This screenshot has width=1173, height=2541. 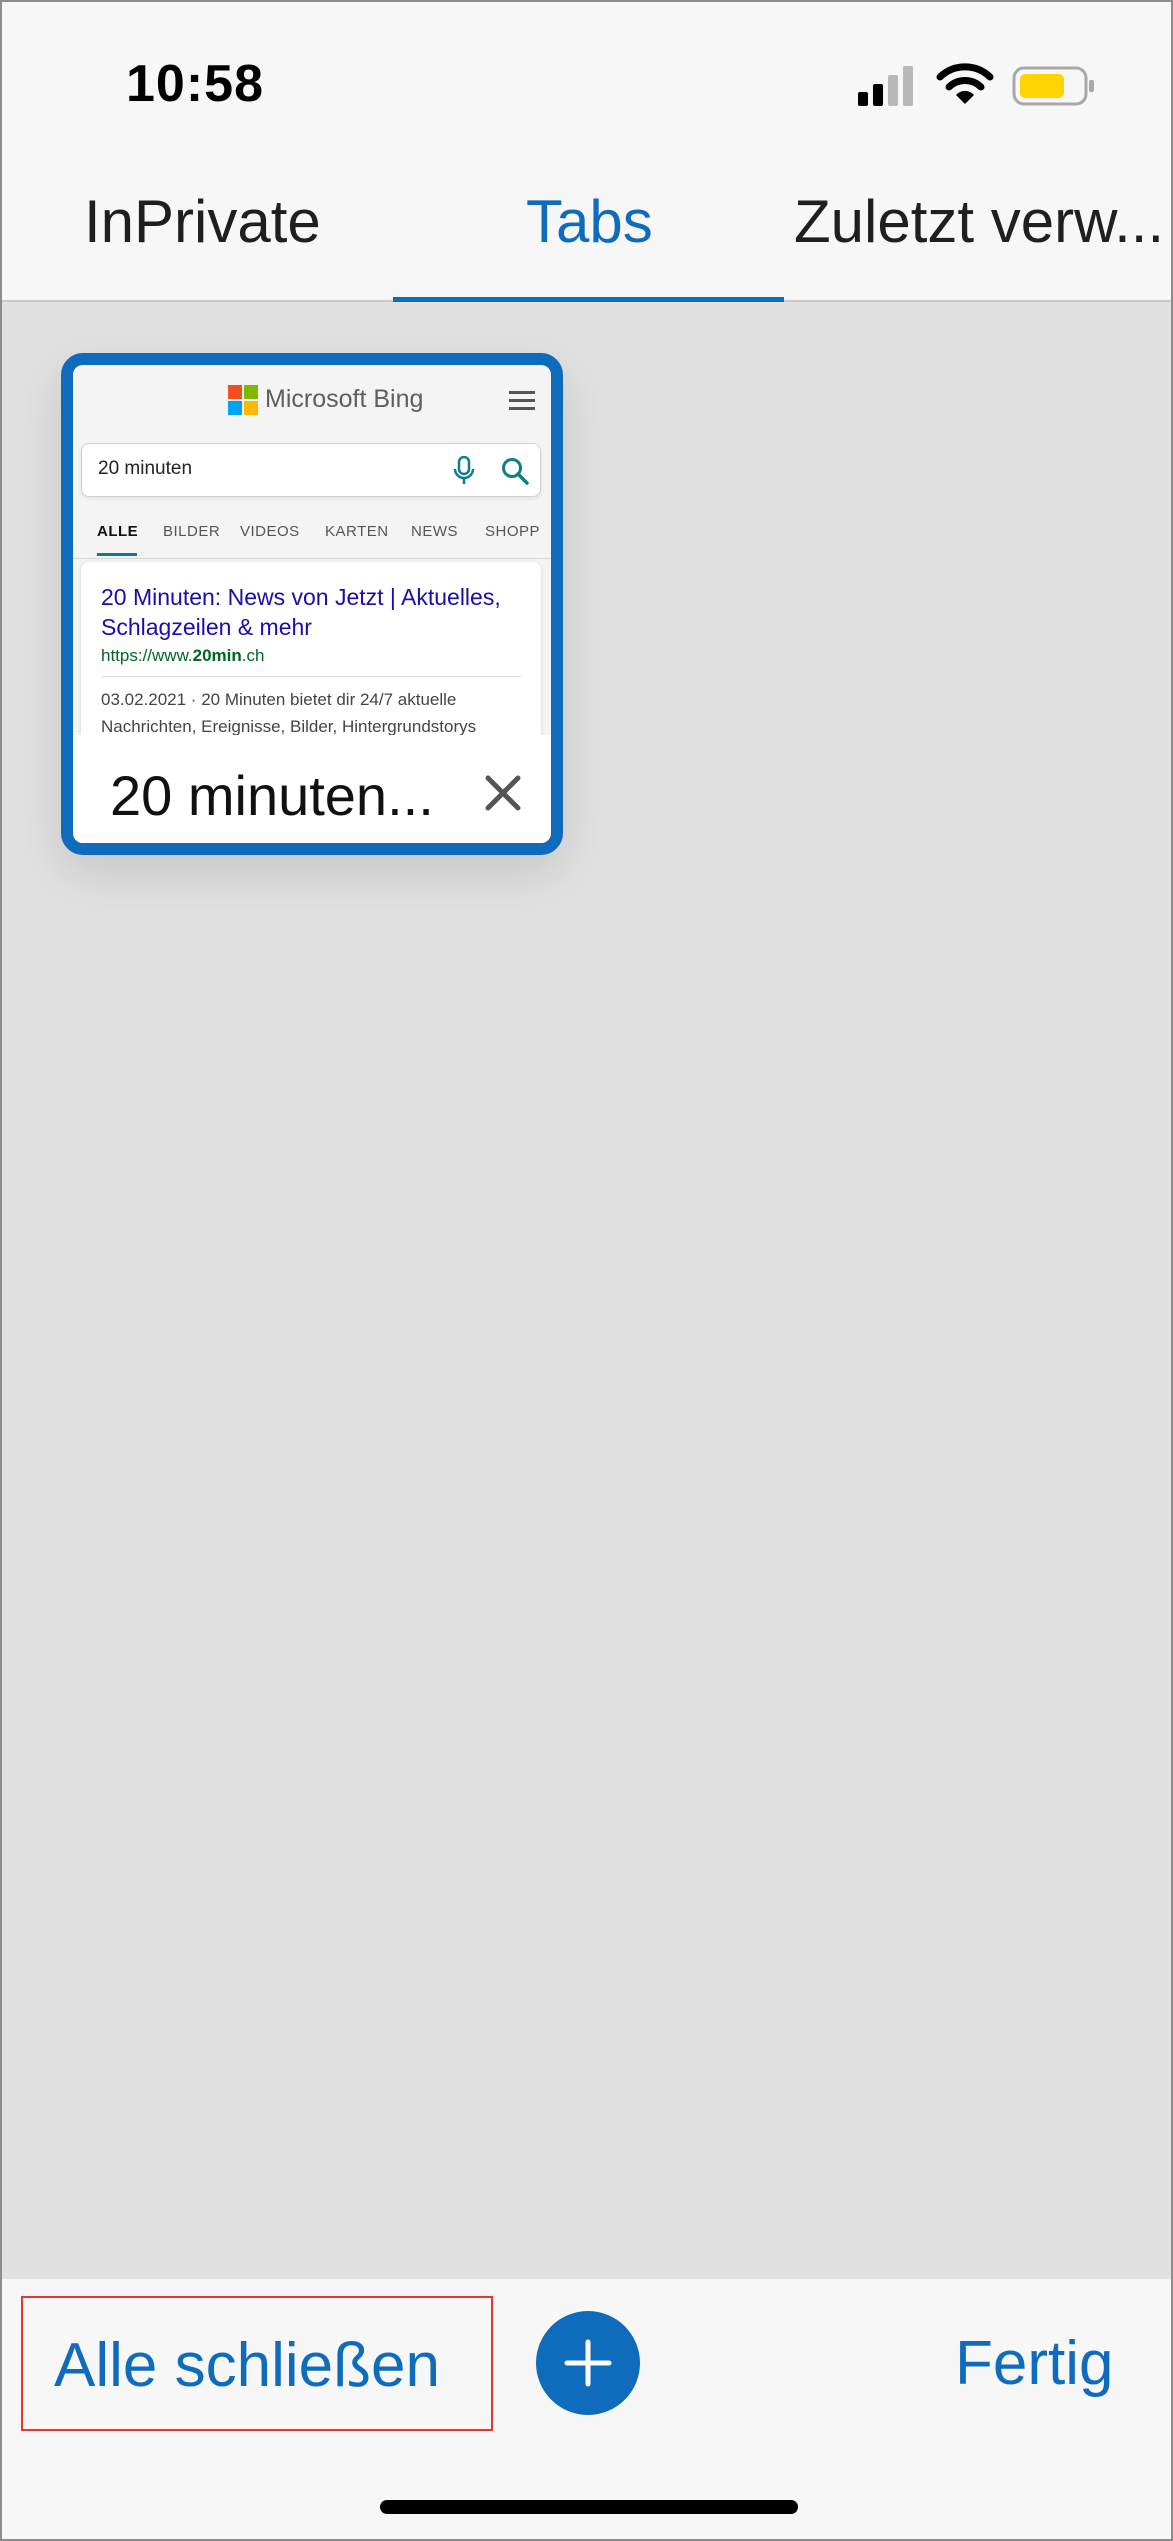 What do you see at coordinates (1053, 86) in the screenshot?
I see `battery-icon` at bounding box center [1053, 86].